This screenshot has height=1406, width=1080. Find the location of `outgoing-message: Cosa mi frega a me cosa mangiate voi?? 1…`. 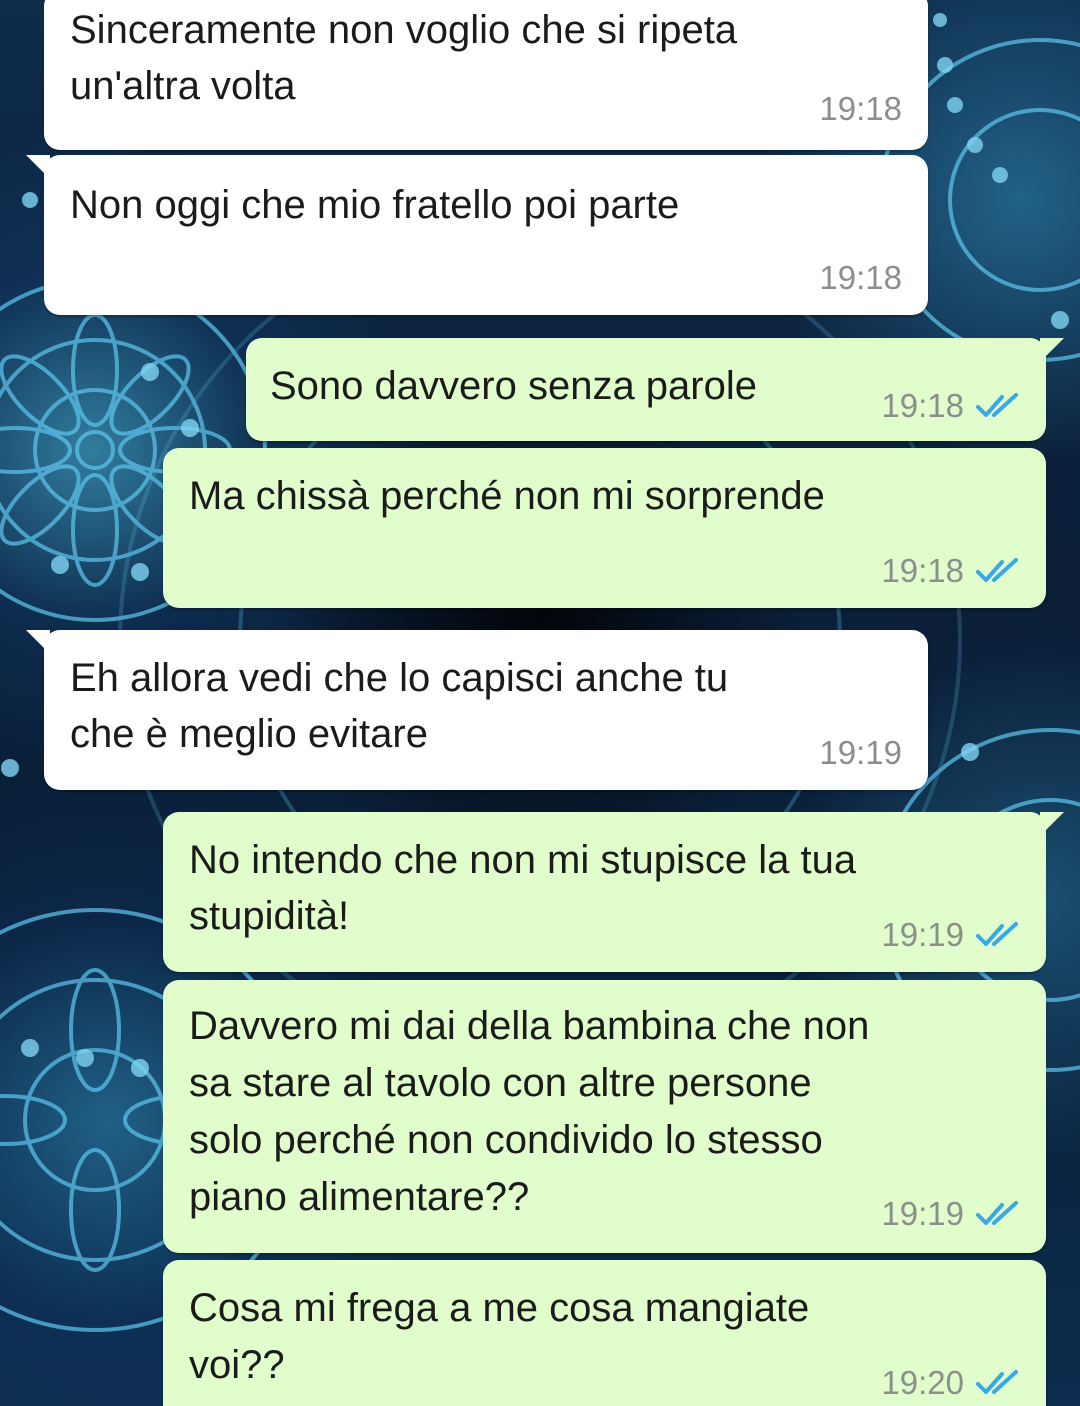

outgoing-message: Cosa mi frega a me cosa mangiate voi?? 1… is located at coordinates (604, 1333).